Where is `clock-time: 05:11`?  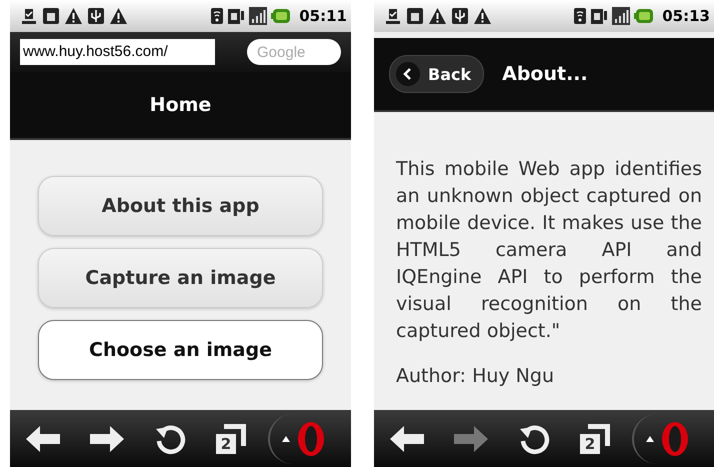
clock-time: 05:11 is located at coordinates (323, 16).